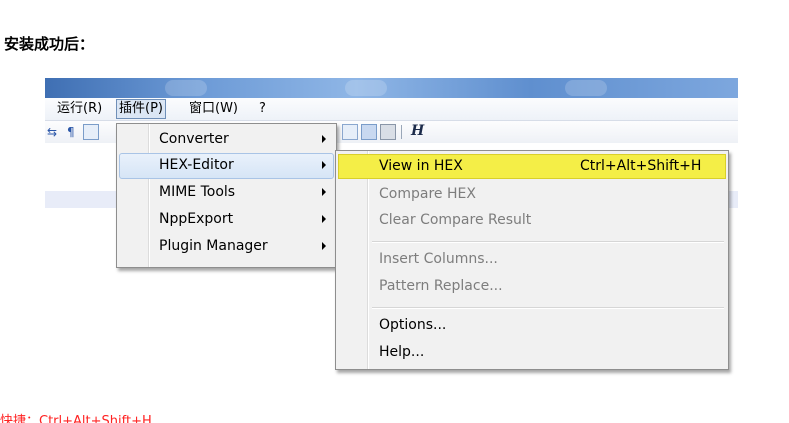 The image size is (789, 423). Describe the element at coordinates (350, 132) in the screenshot. I see `macro-record-icon` at that location.